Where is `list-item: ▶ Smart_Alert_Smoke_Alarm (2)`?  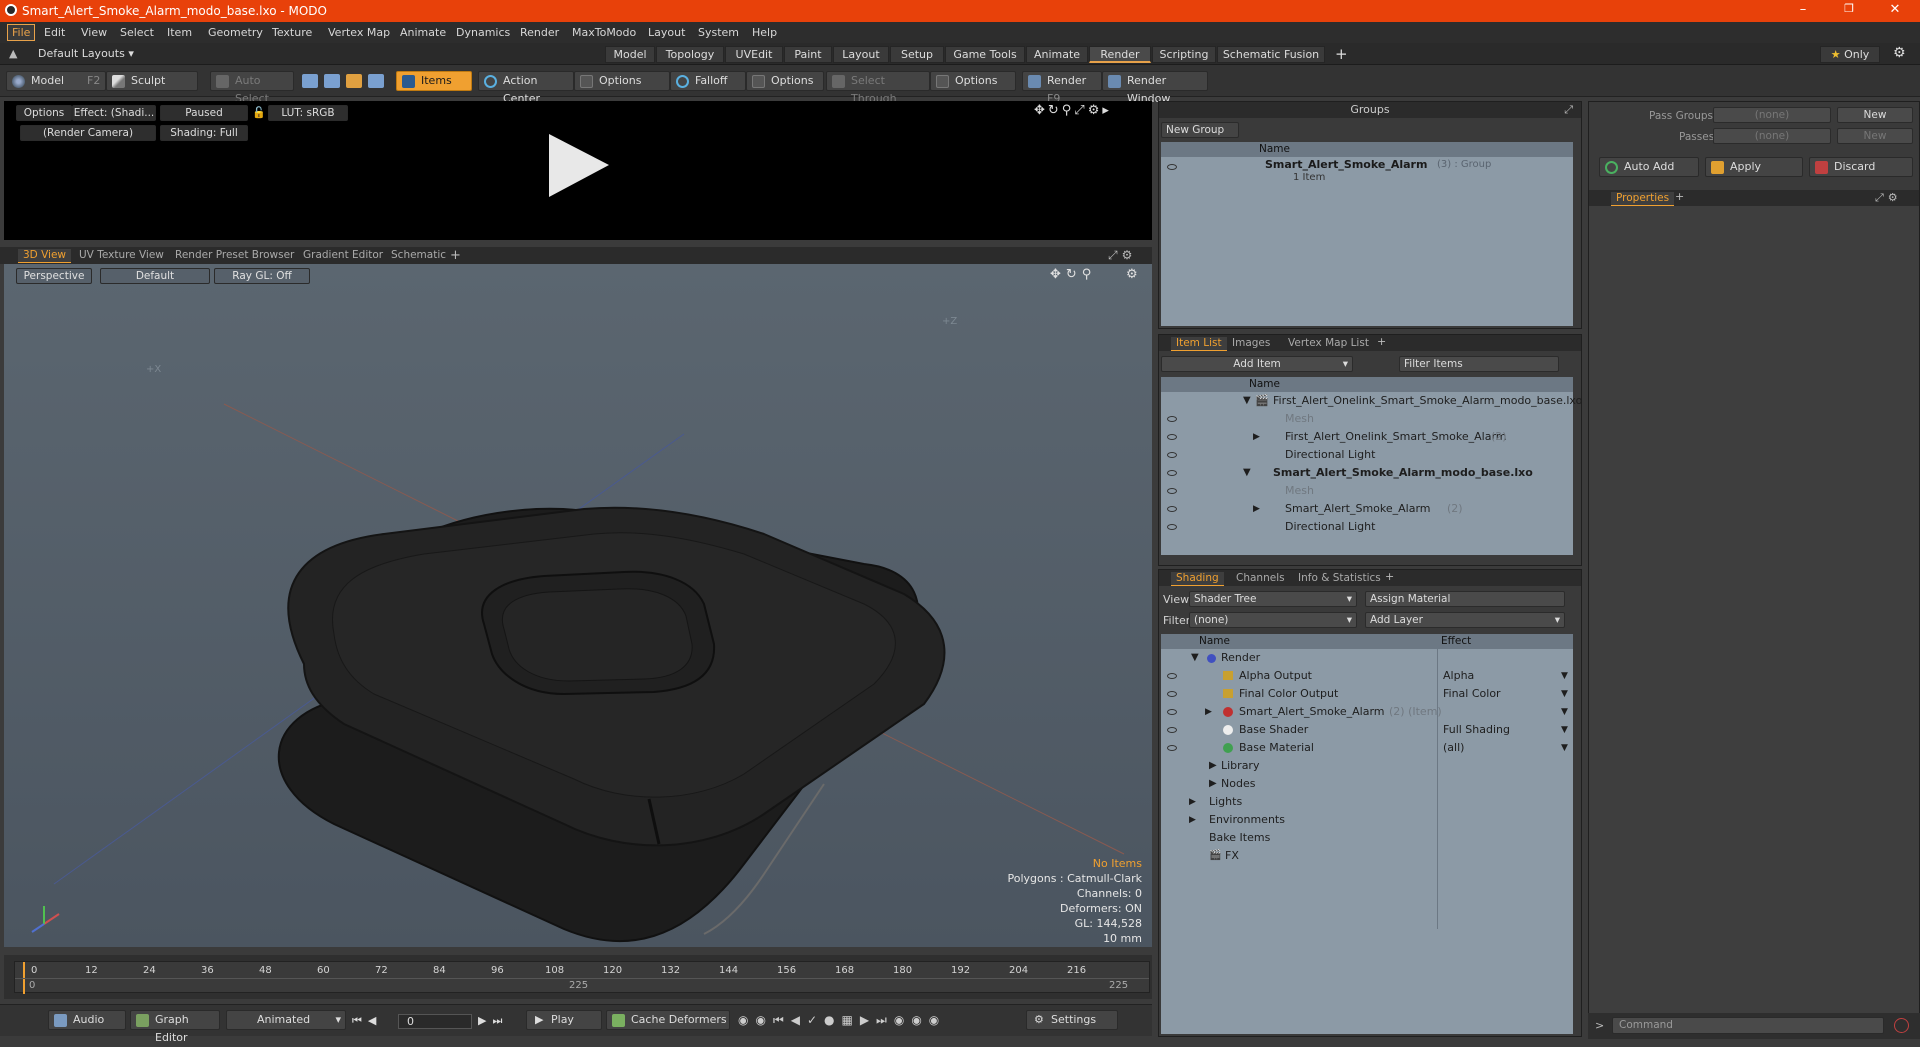 list-item: ▶ Smart_Alert_Smoke_Alarm (2) is located at coordinates (1367, 509).